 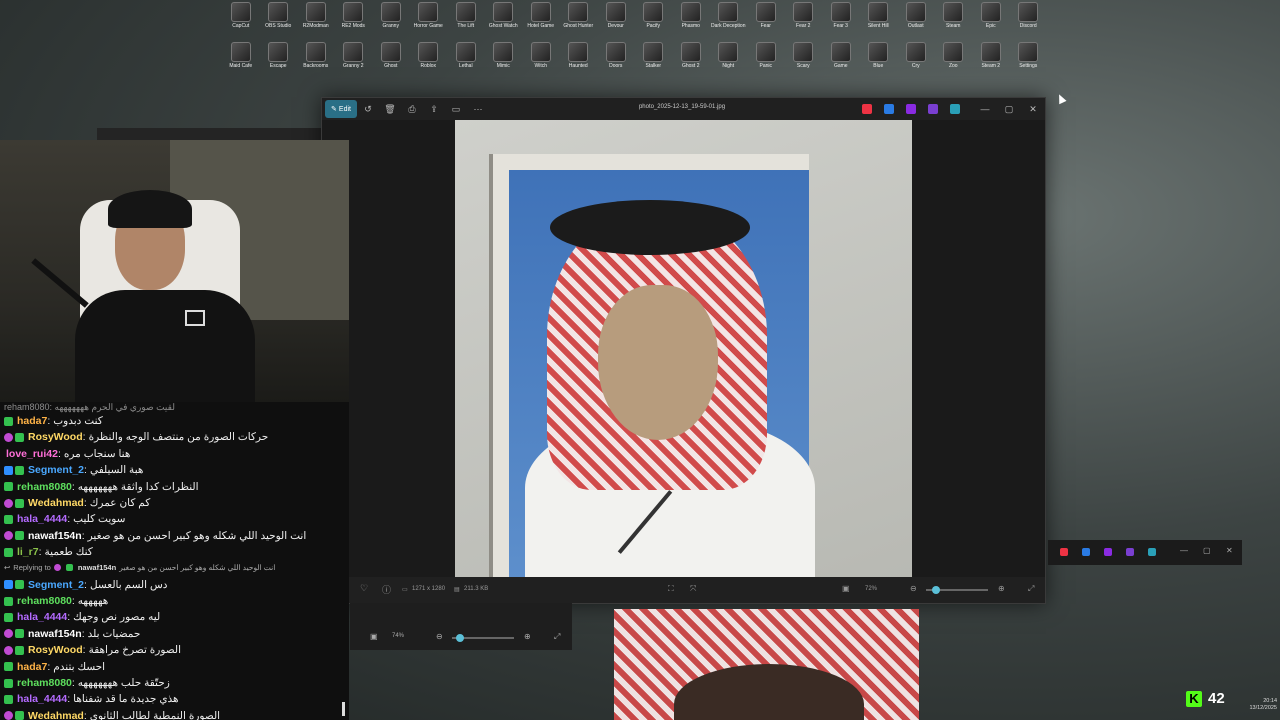 What do you see at coordinates (766, 61) in the screenshot?
I see `desktop-shortcut: Panic` at bounding box center [766, 61].